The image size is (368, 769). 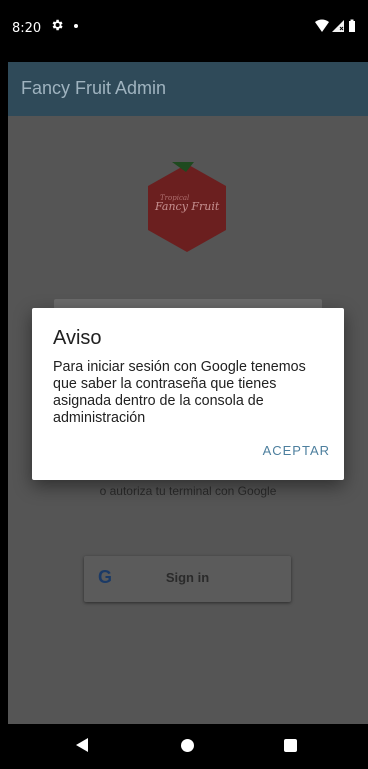 What do you see at coordinates (77, 338) in the screenshot?
I see `dialog-title: Aviso` at bounding box center [77, 338].